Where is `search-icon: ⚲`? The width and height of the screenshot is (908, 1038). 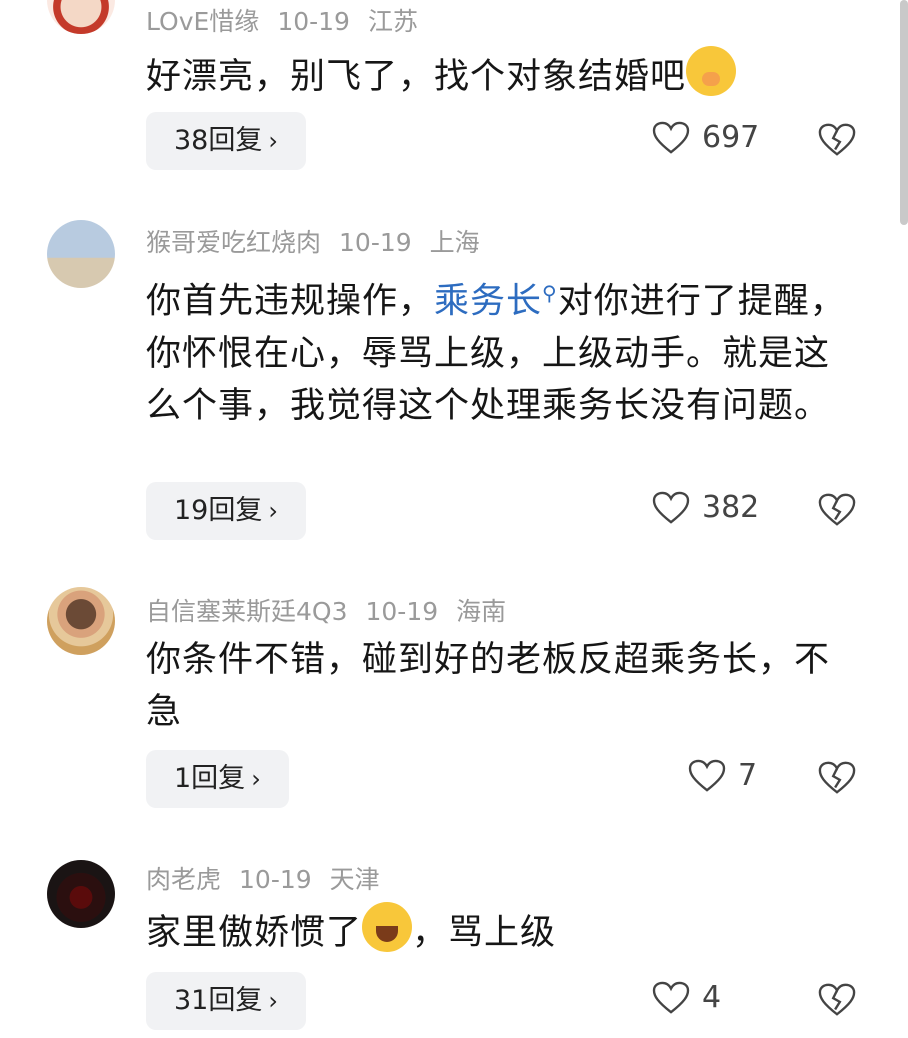 search-icon: ⚲ is located at coordinates (550, 293).